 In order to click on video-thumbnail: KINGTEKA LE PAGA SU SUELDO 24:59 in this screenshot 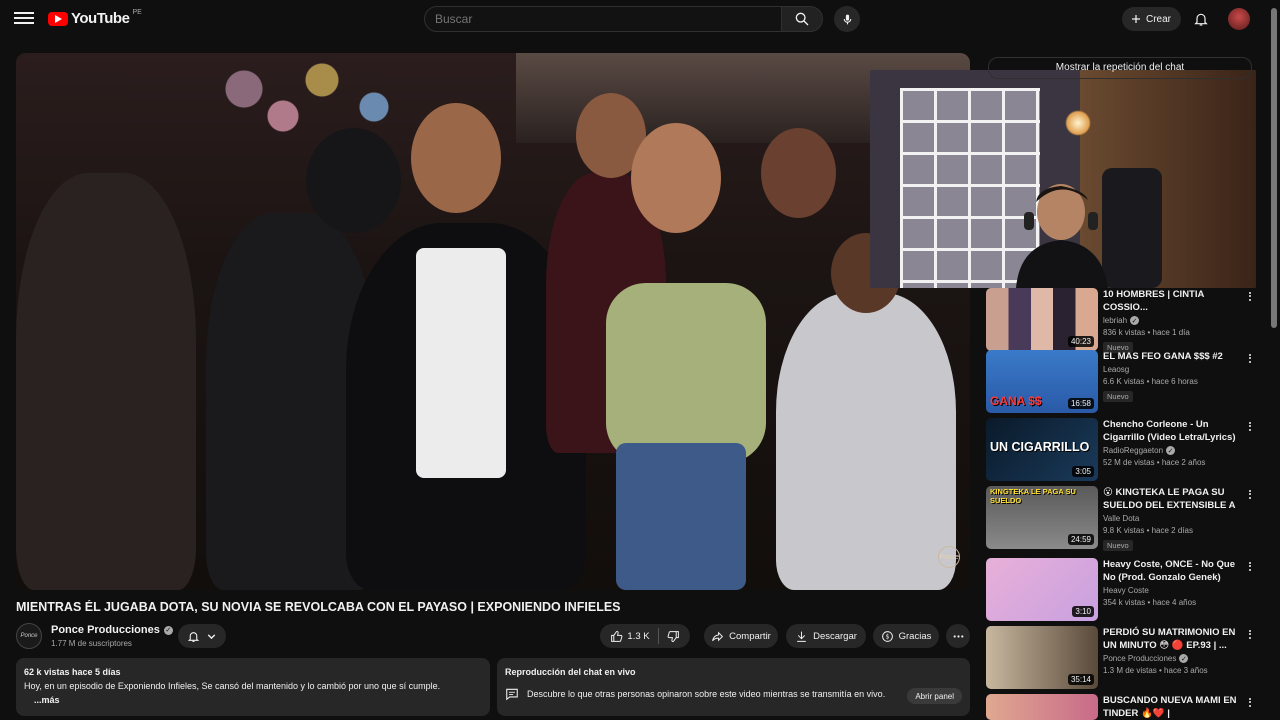, I will do `click(1042, 517)`.